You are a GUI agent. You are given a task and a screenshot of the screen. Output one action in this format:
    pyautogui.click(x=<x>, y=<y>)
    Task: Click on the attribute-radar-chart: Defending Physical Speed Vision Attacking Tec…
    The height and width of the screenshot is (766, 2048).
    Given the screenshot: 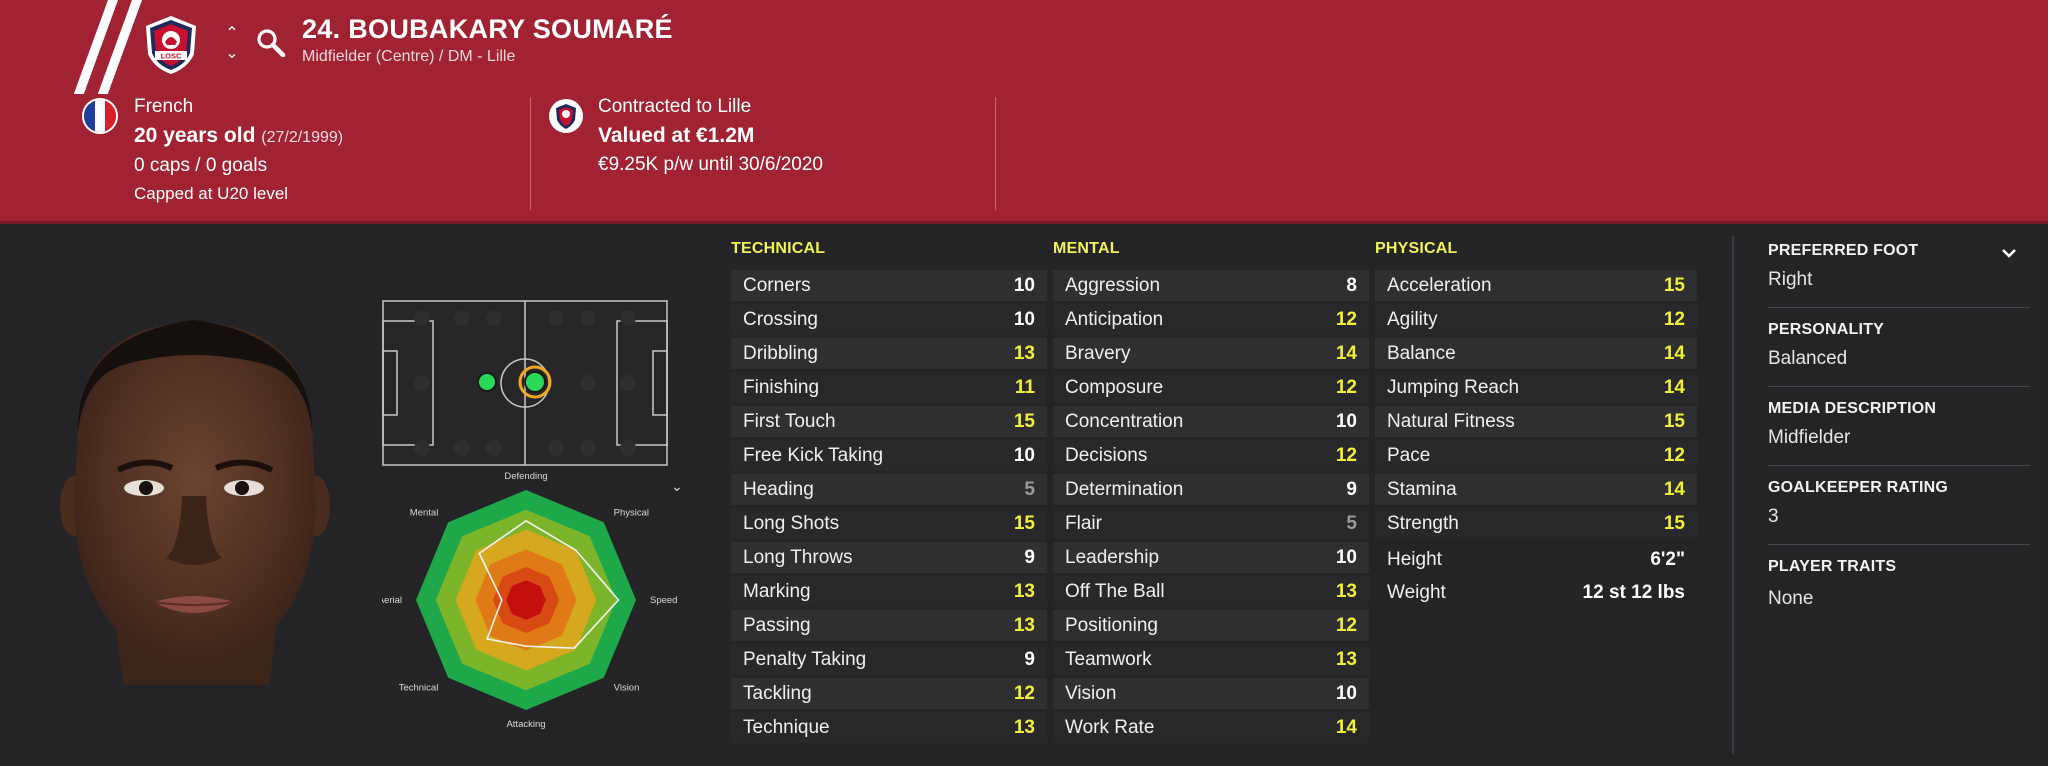 What is the action you would take?
    pyautogui.click(x=529, y=600)
    